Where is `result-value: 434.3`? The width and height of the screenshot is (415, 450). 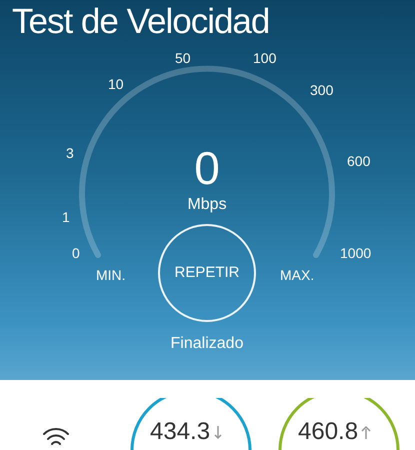
result-value: 434.3 is located at coordinates (180, 432).